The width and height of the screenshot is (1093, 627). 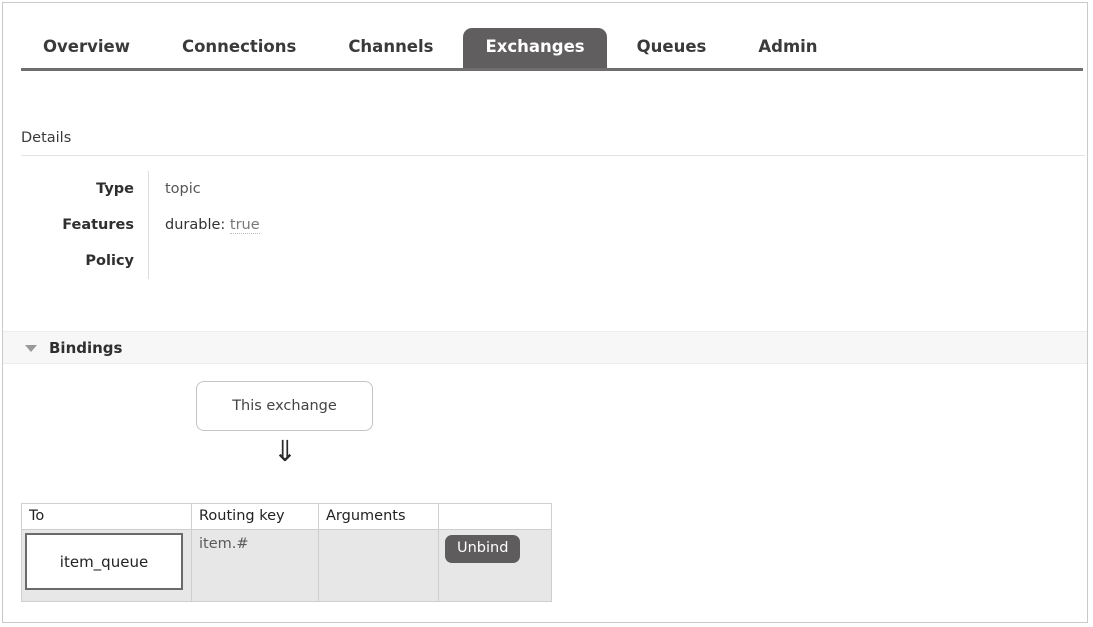 What do you see at coordinates (46, 138) in the screenshot?
I see `details-section-heading: Details` at bounding box center [46, 138].